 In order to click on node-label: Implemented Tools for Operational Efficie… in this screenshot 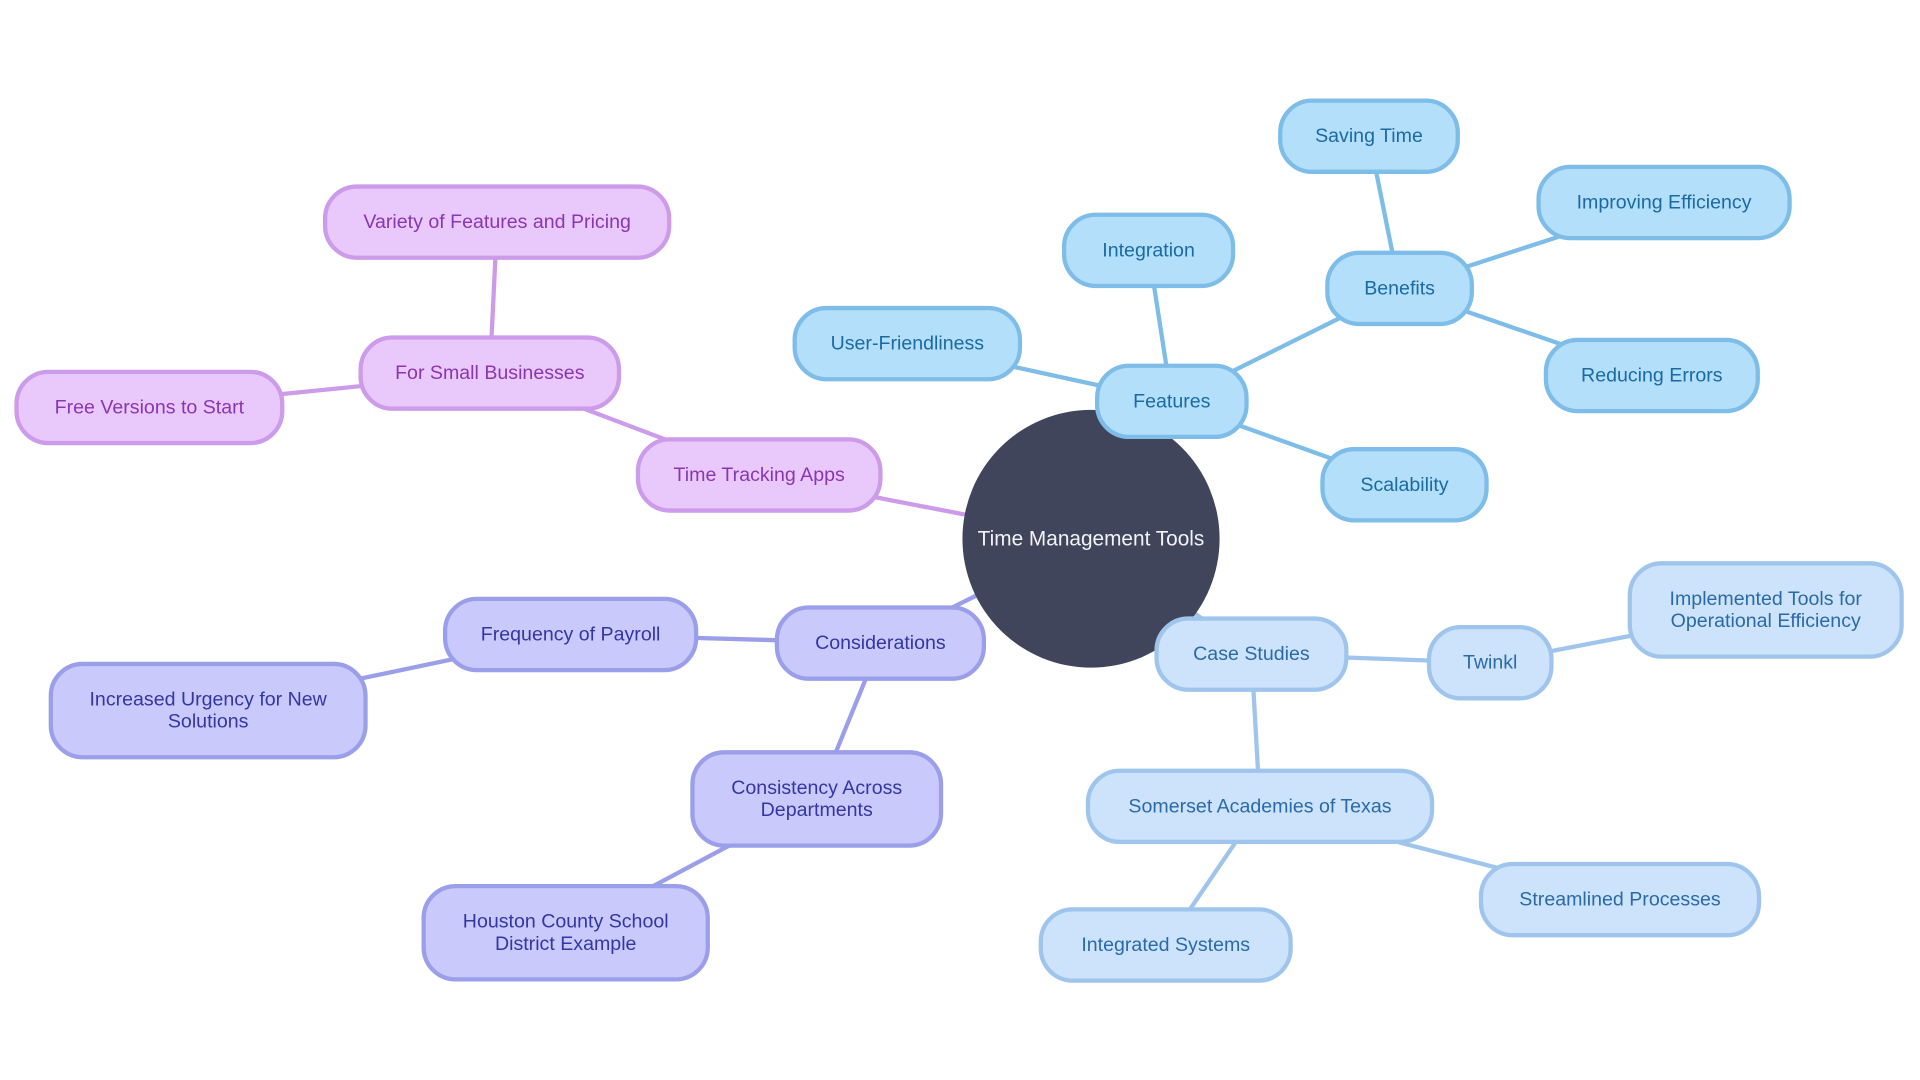, I will do `click(1766, 610)`.